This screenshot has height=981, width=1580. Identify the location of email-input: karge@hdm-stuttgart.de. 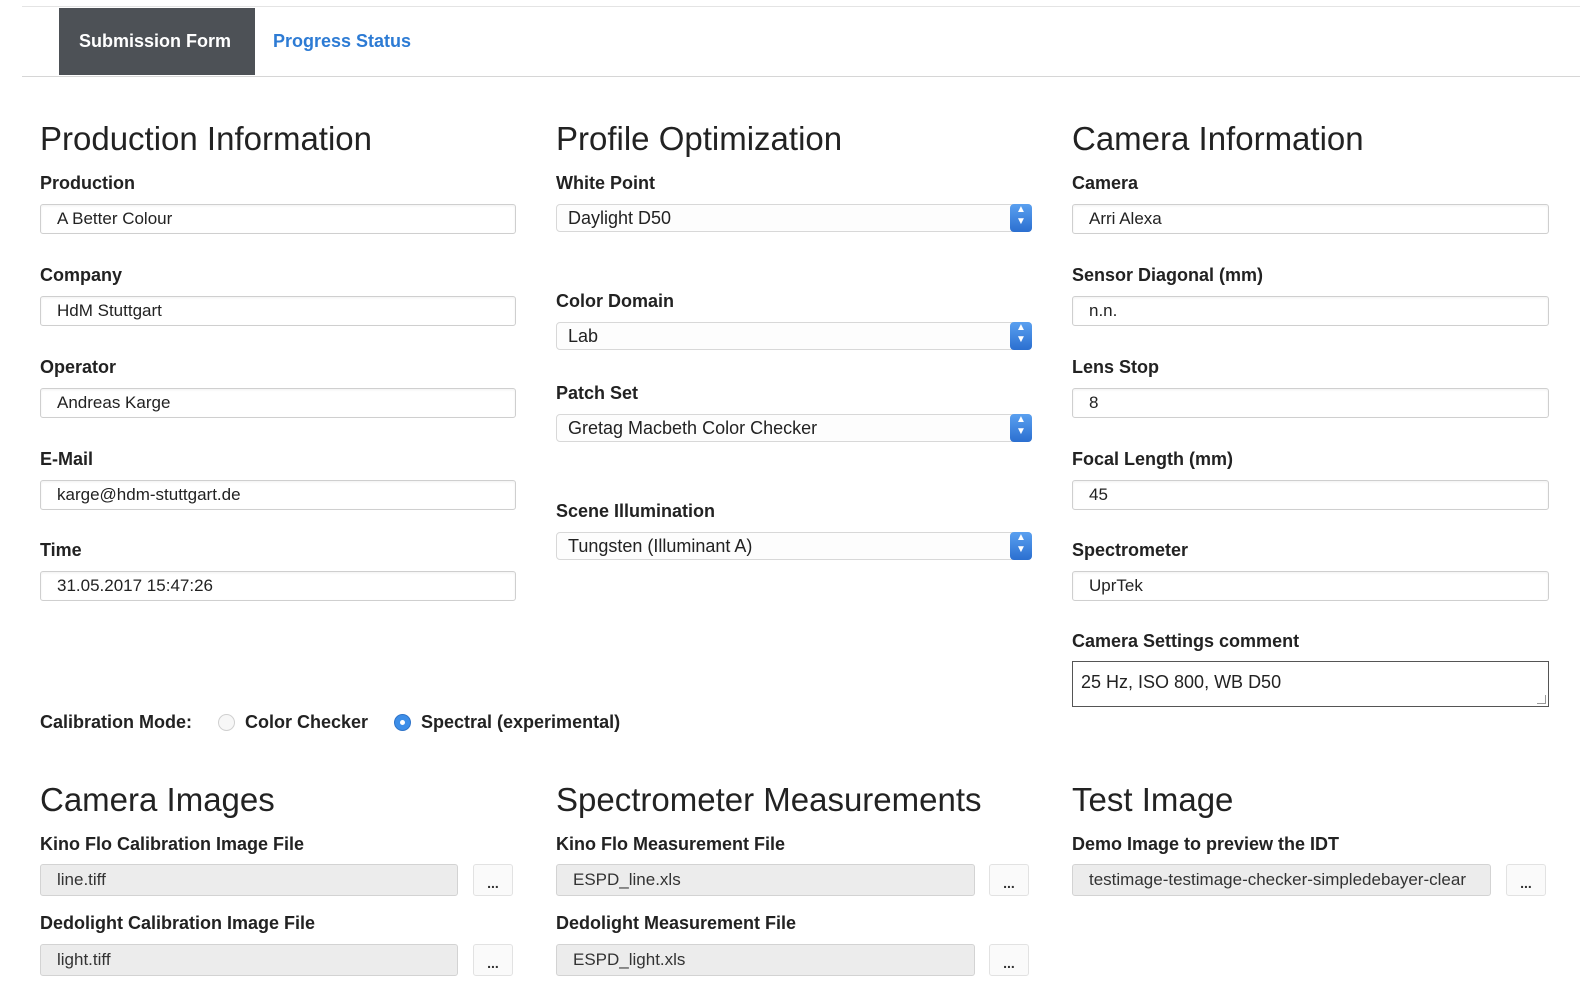
(278, 495).